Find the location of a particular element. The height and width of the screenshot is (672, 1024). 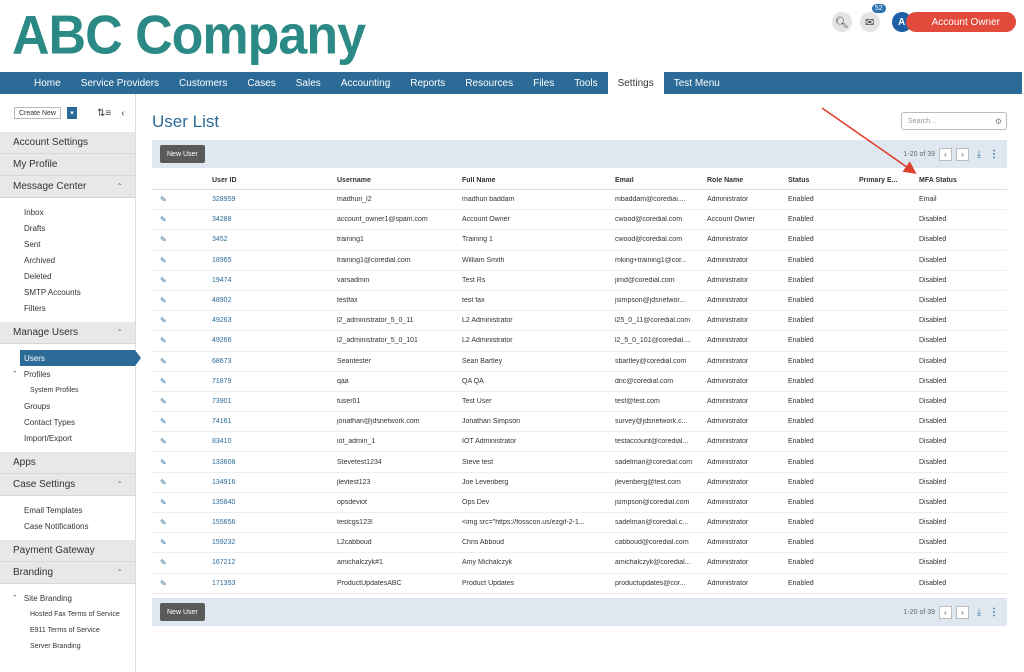

cell-user-id: 68673 is located at coordinates (274, 361).